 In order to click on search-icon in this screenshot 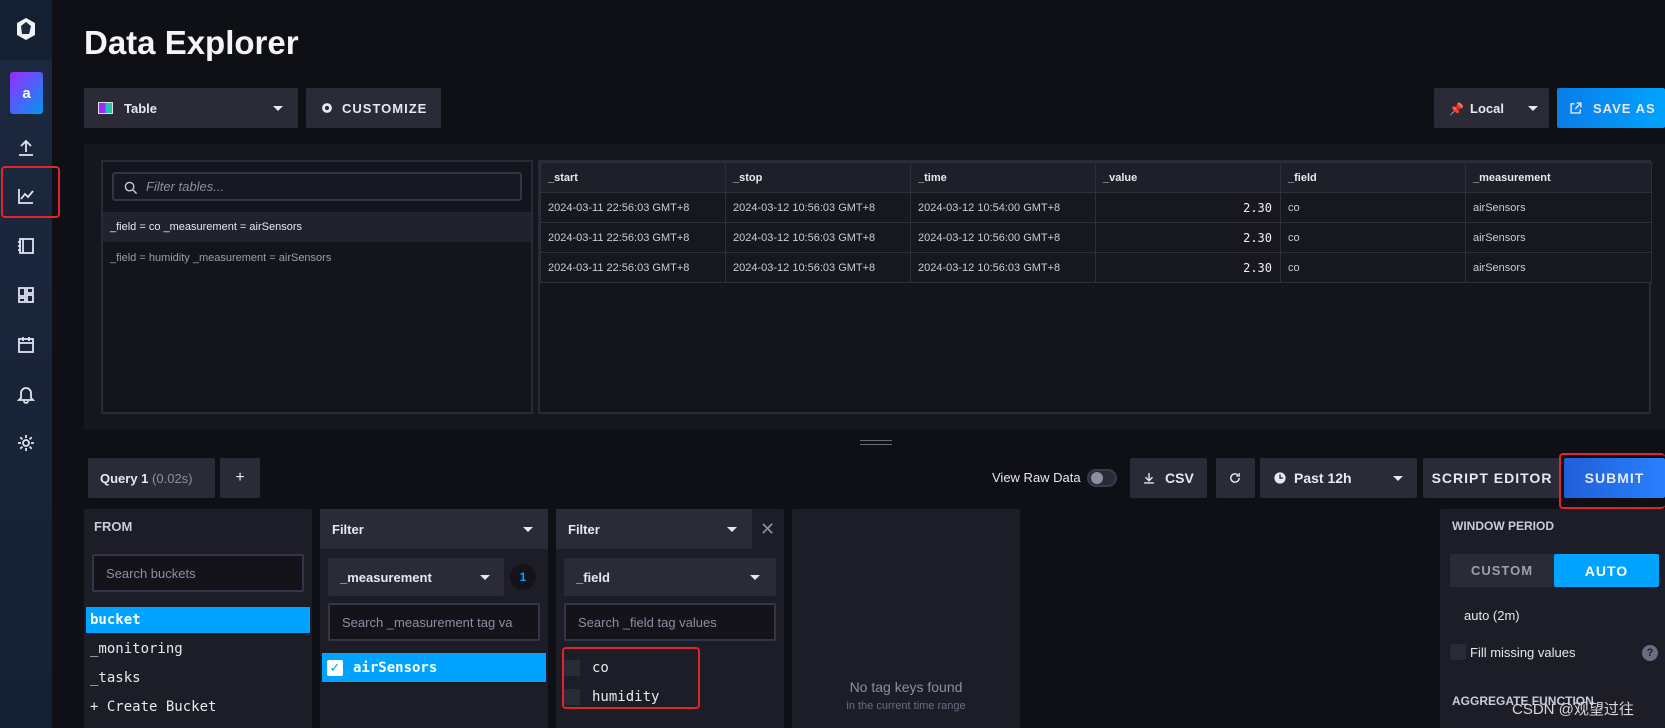, I will do `click(131, 188)`.